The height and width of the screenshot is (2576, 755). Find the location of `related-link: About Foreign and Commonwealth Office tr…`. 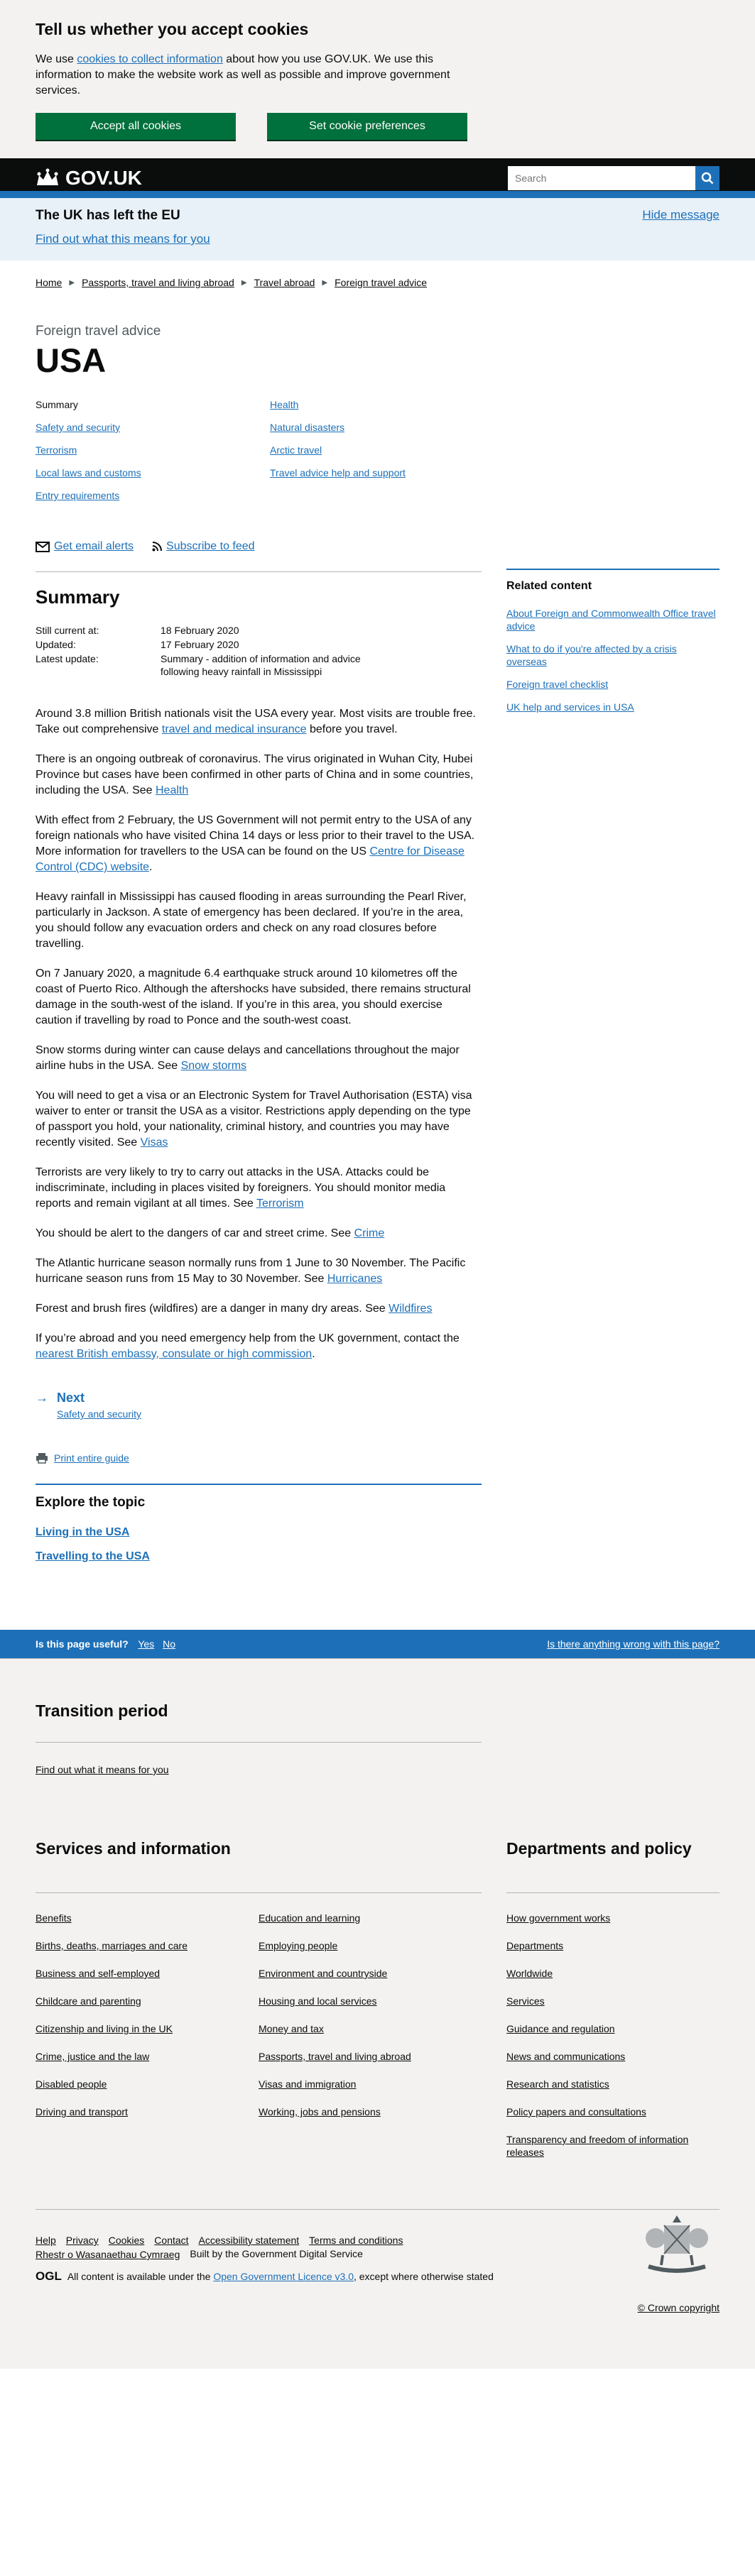

related-link: About Foreign and Commonwealth Office tr… is located at coordinates (612, 619).